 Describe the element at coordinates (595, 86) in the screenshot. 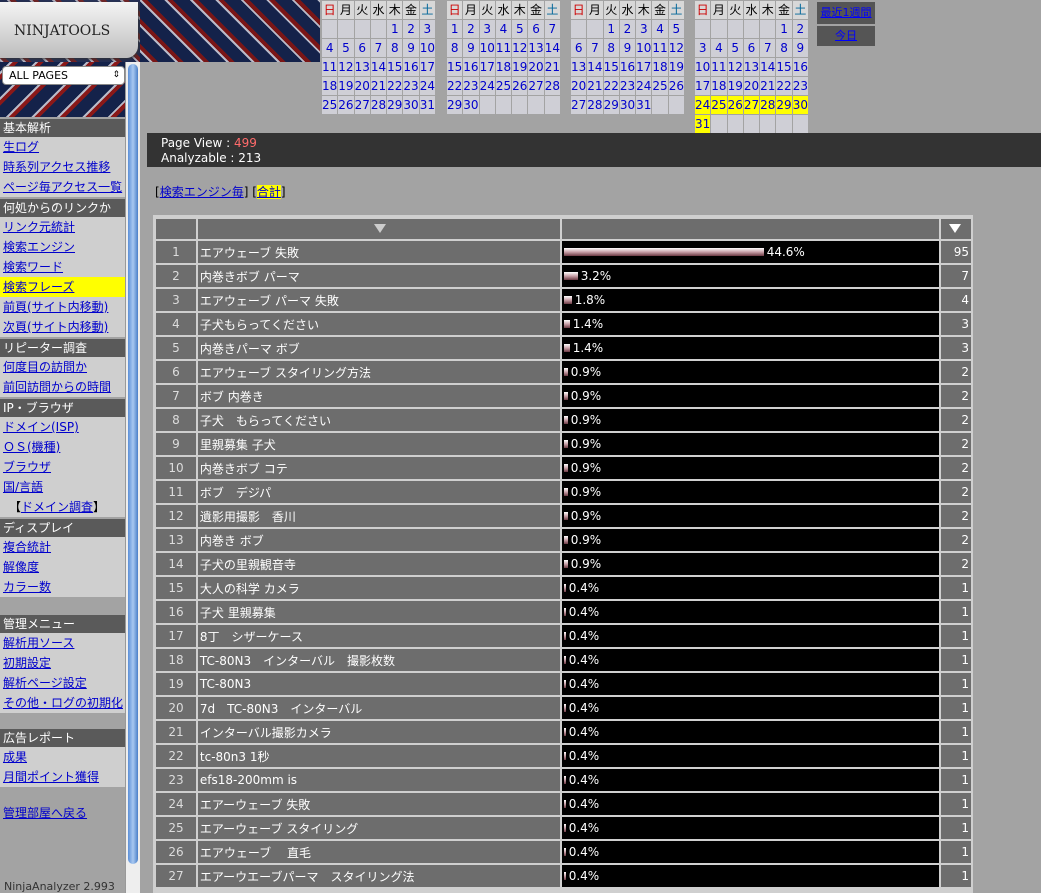

I see `calendar-day: 21` at that location.